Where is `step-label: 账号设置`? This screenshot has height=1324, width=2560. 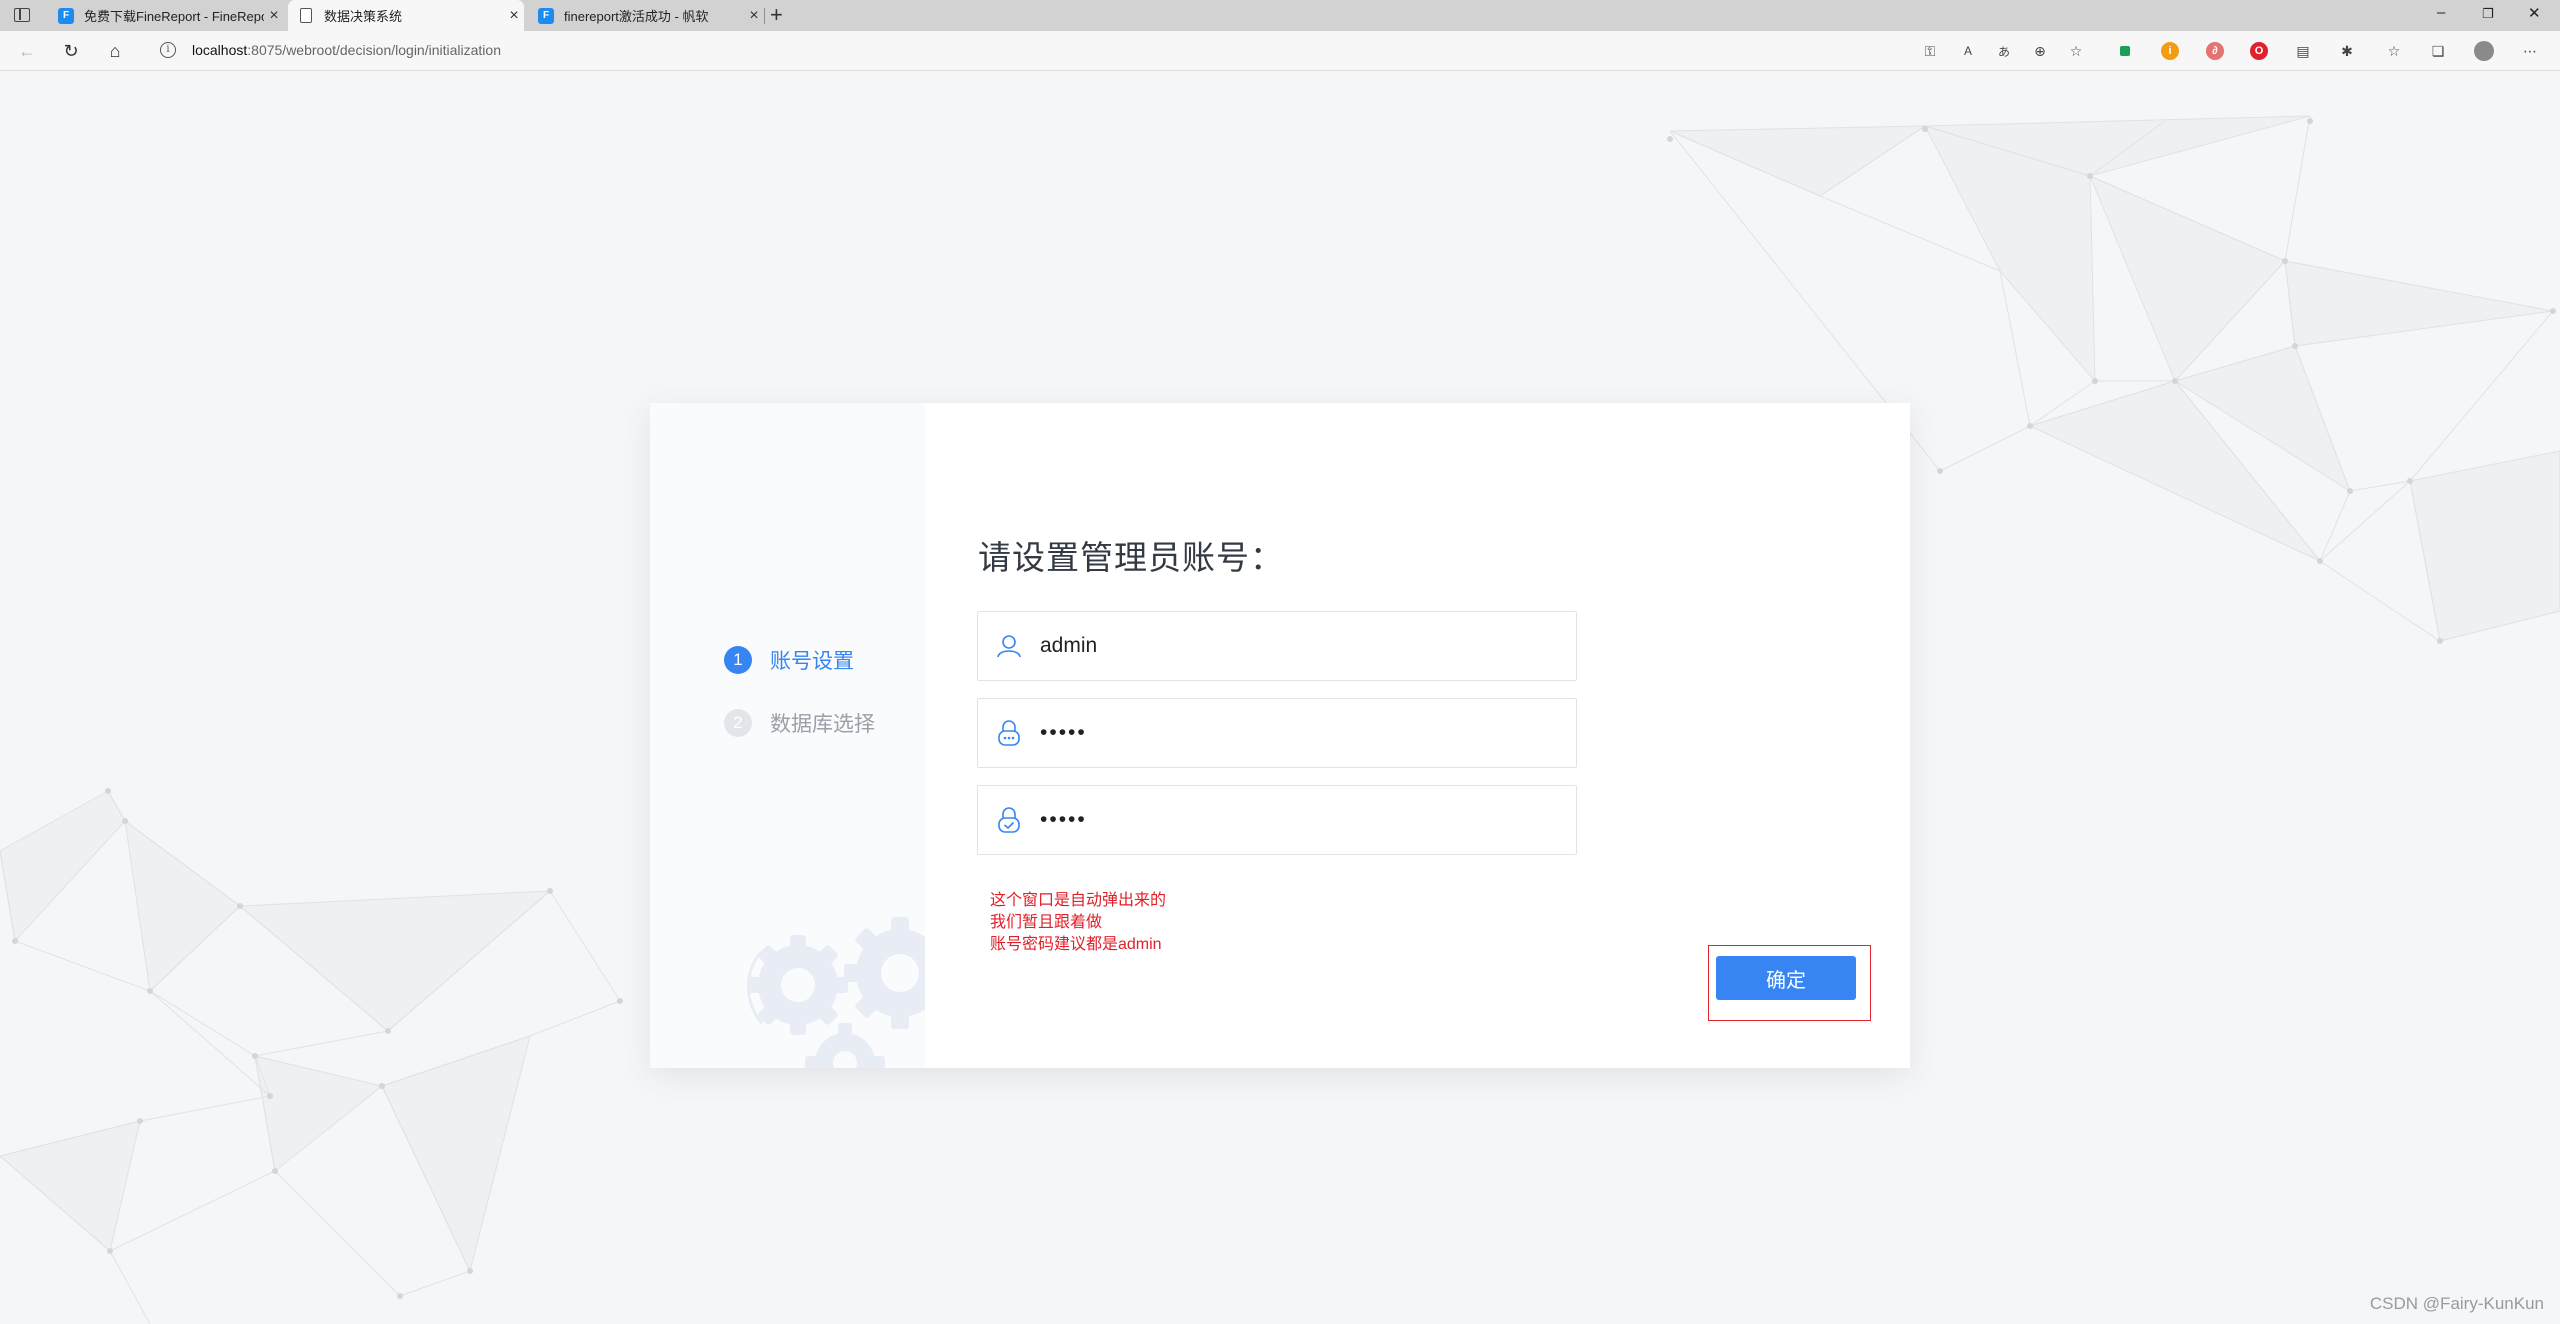 step-label: 账号设置 is located at coordinates (812, 661).